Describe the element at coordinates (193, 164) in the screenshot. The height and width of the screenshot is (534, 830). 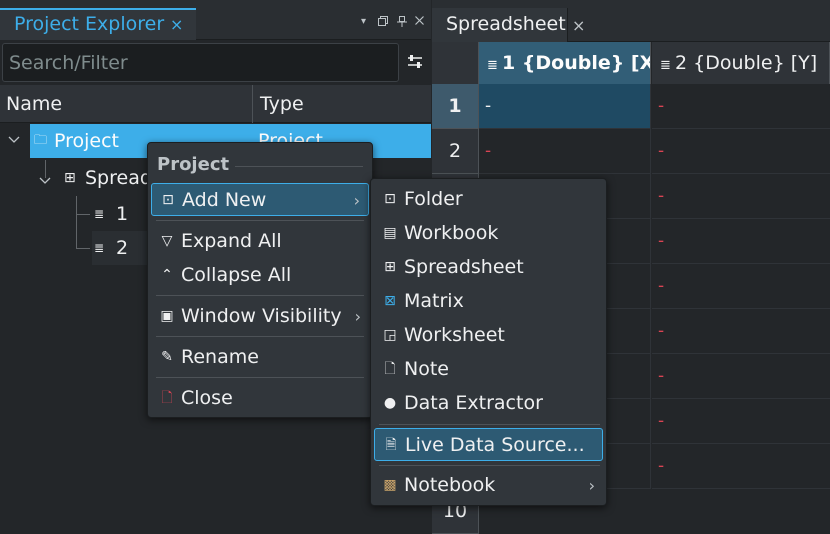
I see `menu-title: Project` at that location.